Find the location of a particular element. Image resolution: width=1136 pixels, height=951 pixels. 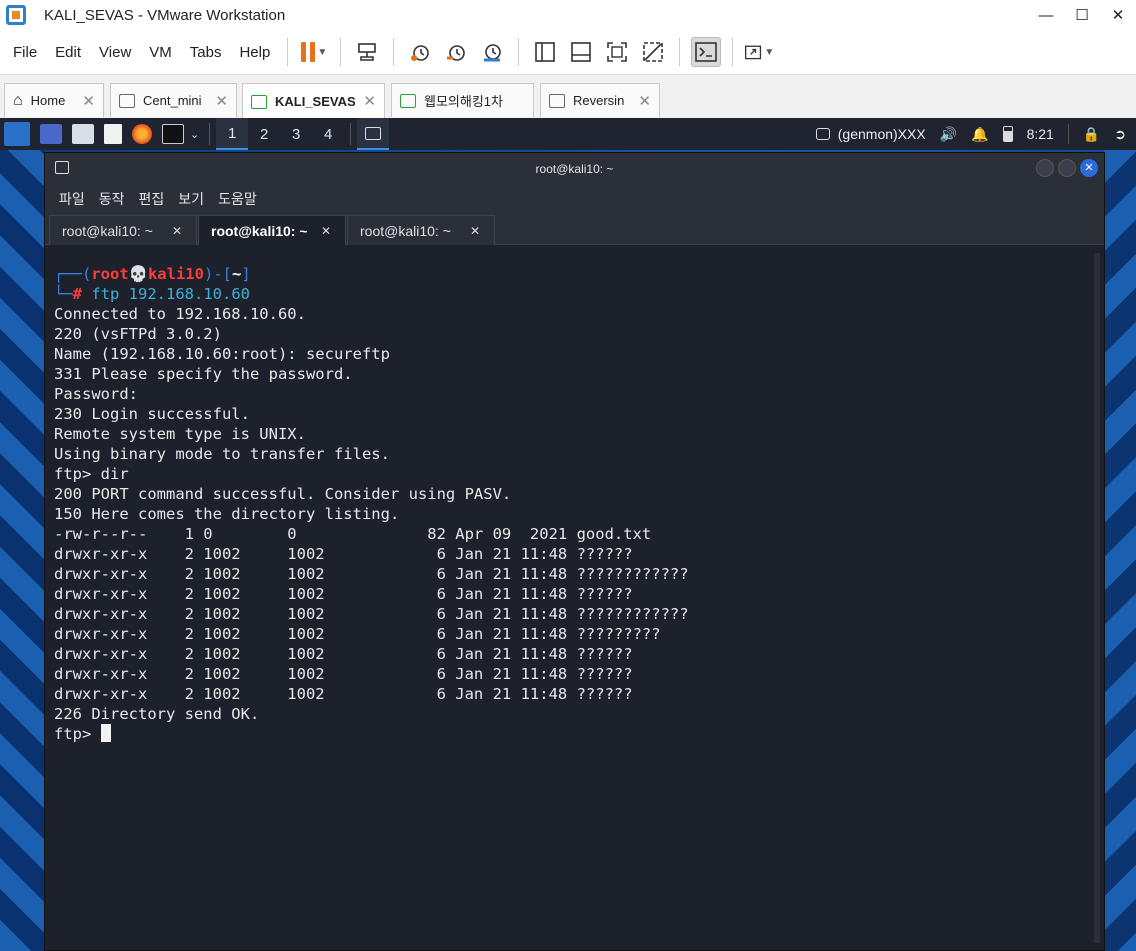

pause-icon is located at coordinates (308, 52).